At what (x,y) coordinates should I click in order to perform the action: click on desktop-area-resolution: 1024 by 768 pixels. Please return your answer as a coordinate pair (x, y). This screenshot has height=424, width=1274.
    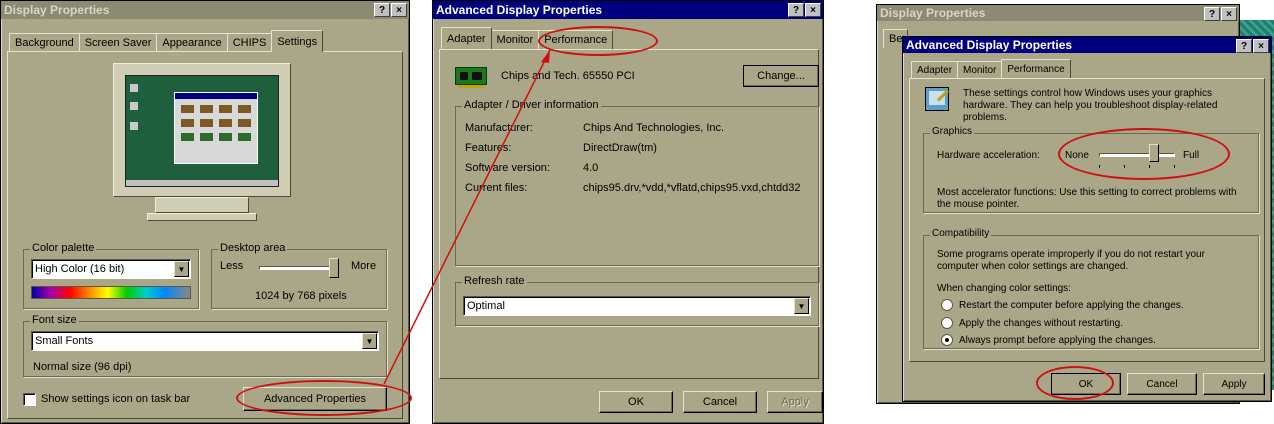
    Looking at the image, I should click on (301, 296).